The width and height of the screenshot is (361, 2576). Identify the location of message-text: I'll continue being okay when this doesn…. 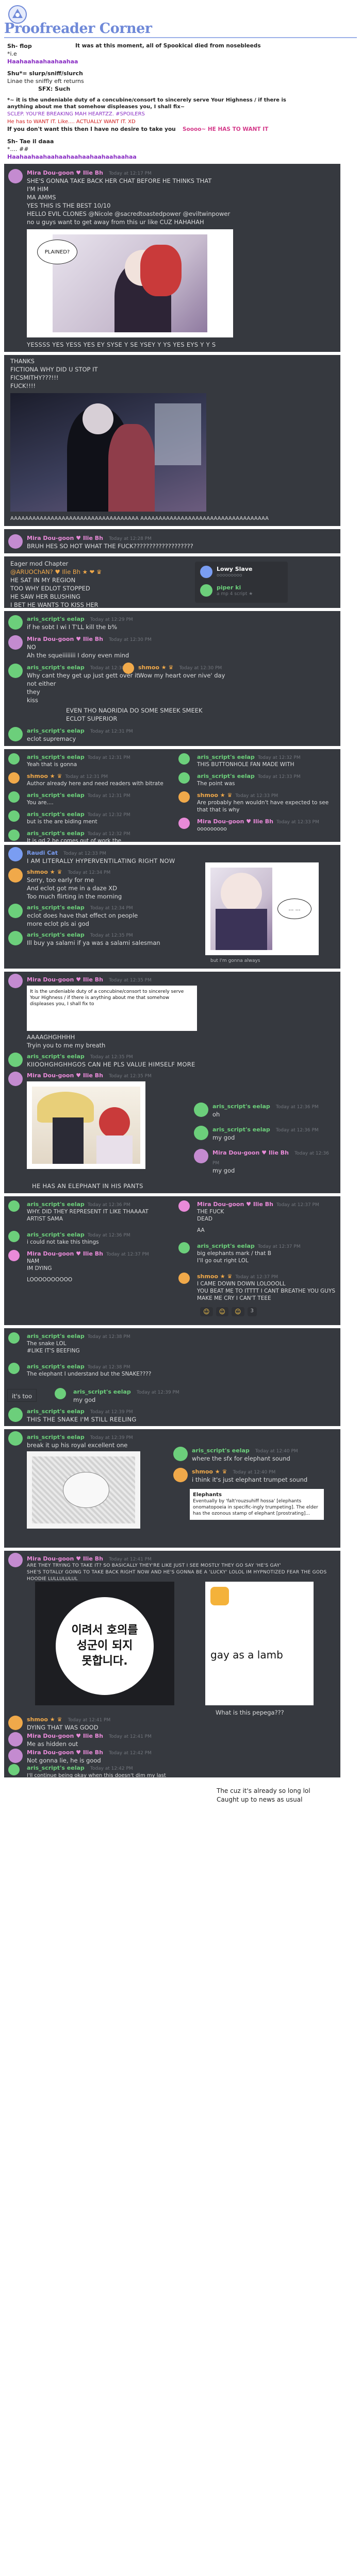
(96, 1775).